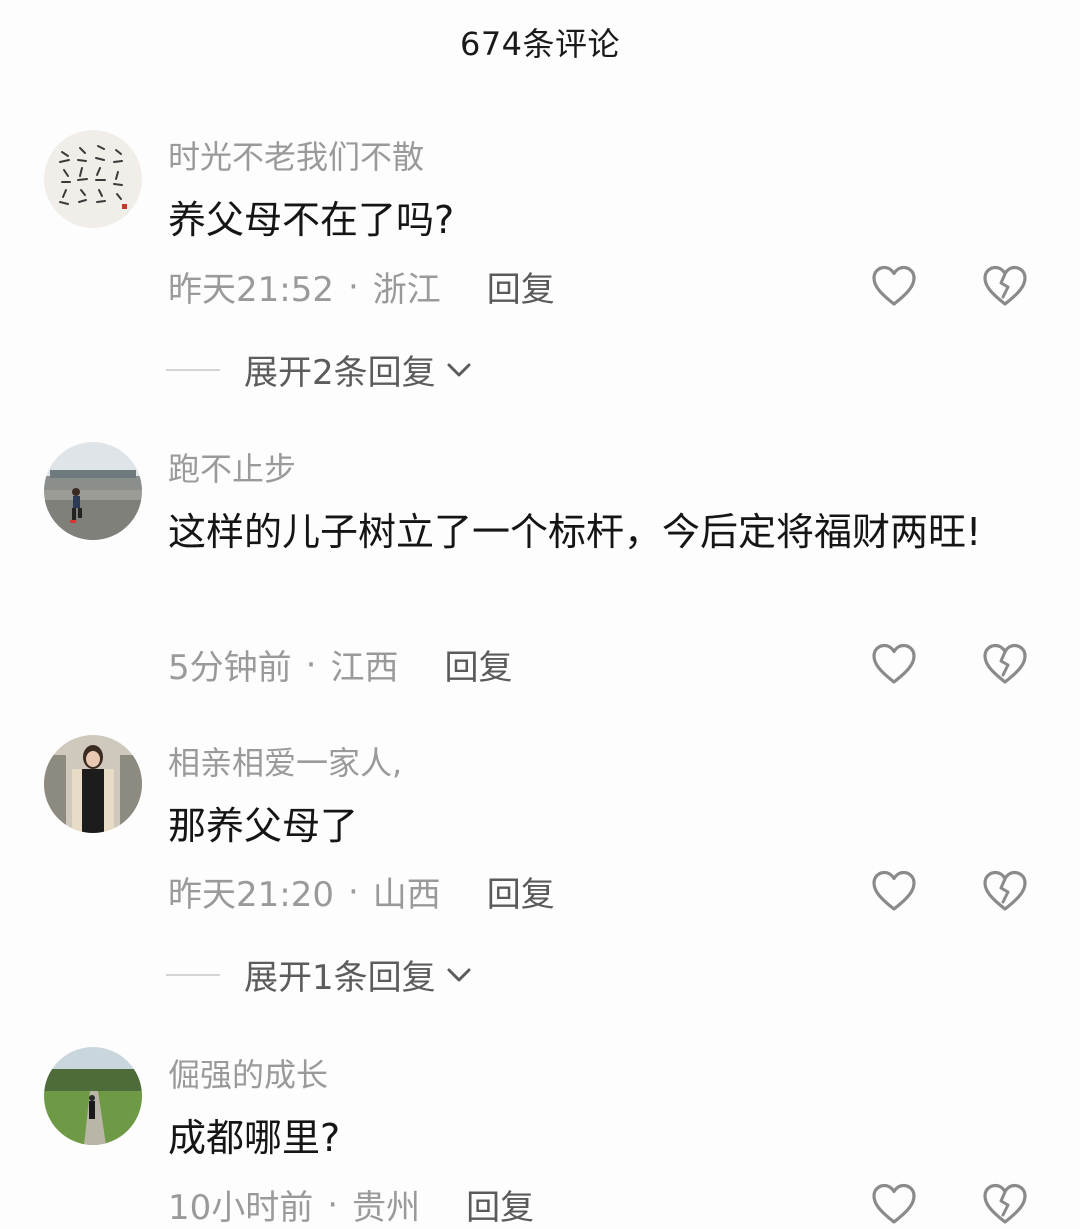 The width and height of the screenshot is (1080, 1229). What do you see at coordinates (351, 1204) in the screenshot?
I see `comment-meta: 10小时前 · 贵州 回复` at bounding box center [351, 1204].